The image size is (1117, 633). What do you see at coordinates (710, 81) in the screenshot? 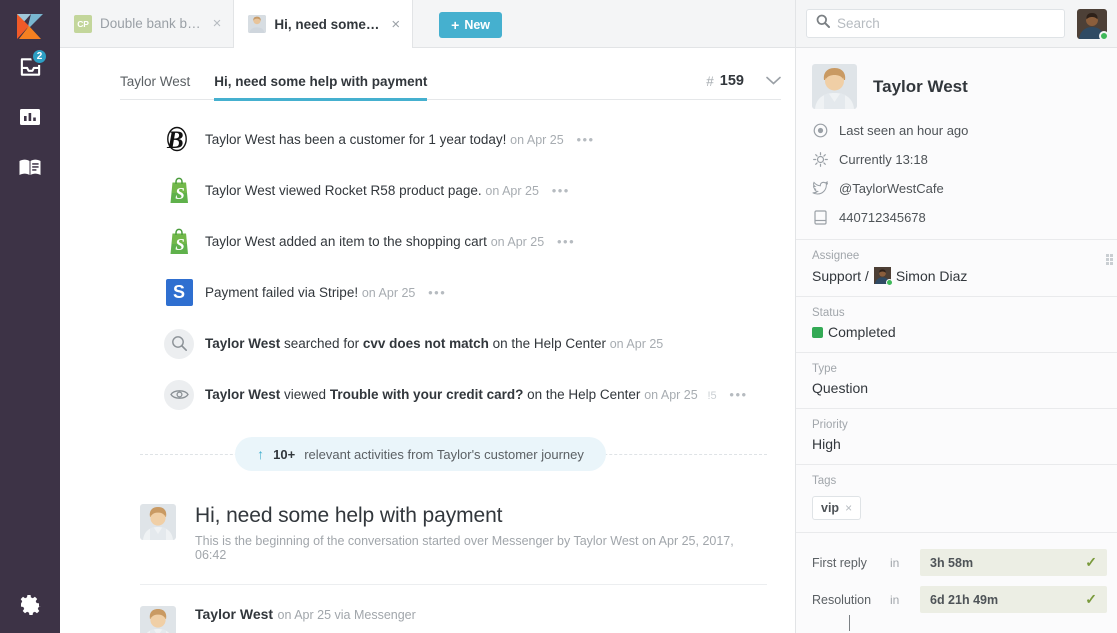
I see `hash-symbol: #` at bounding box center [710, 81].